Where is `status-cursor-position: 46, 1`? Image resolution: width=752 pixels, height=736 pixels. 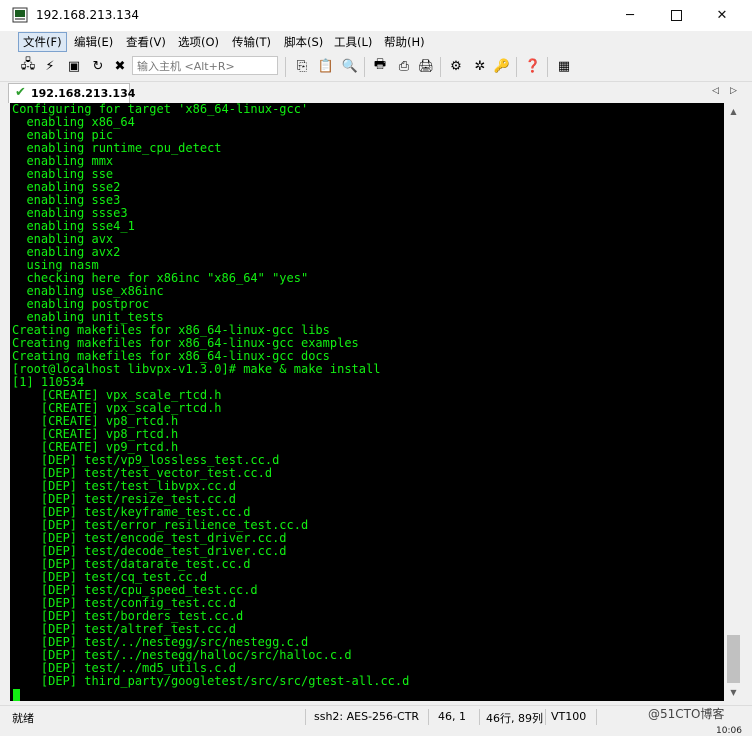 status-cursor-position: 46, 1 is located at coordinates (452, 716).